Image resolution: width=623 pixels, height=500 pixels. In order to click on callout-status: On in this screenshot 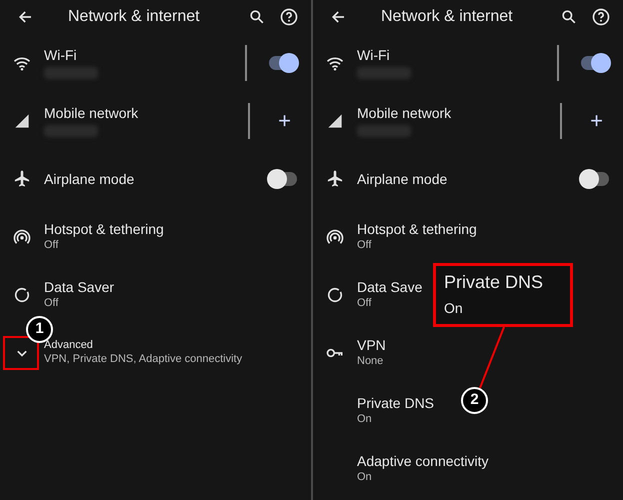, I will do `click(454, 308)`.